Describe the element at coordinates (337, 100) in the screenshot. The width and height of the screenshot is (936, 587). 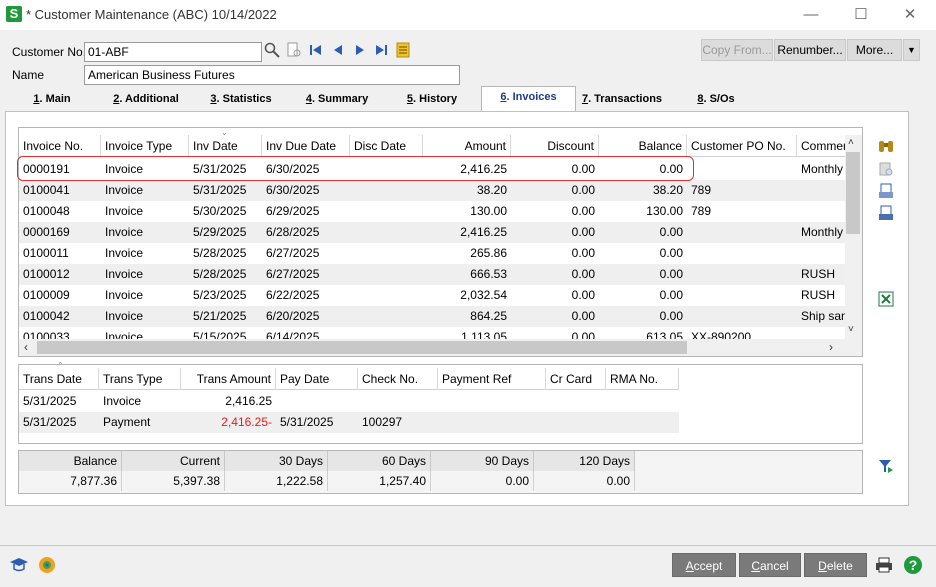
I see `tab-summary: 4. Summary` at that location.